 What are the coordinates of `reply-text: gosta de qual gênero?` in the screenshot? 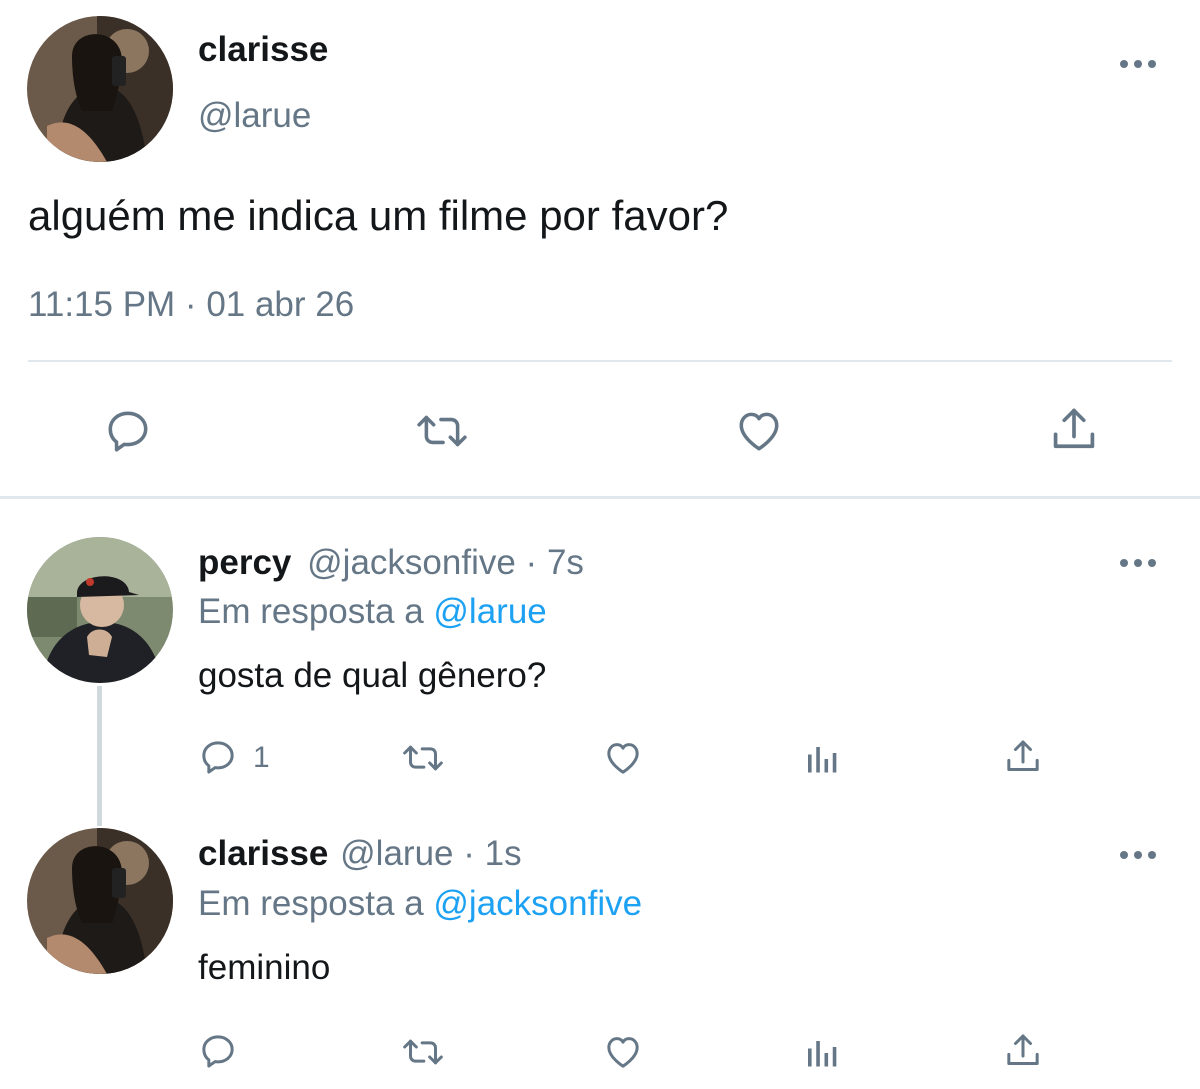 It's located at (372, 675).